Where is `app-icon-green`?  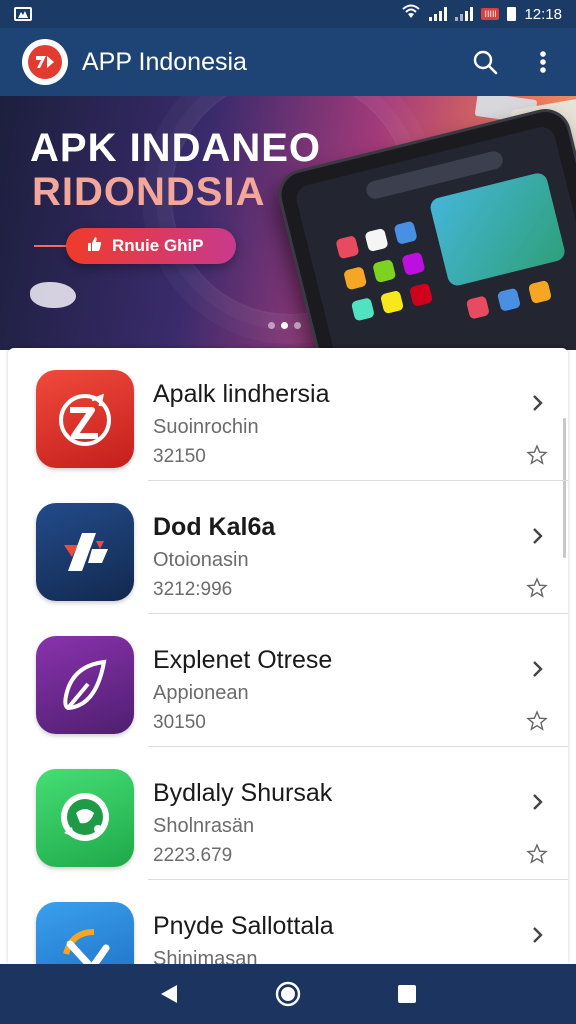 app-icon-green is located at coordinates (85, 818).